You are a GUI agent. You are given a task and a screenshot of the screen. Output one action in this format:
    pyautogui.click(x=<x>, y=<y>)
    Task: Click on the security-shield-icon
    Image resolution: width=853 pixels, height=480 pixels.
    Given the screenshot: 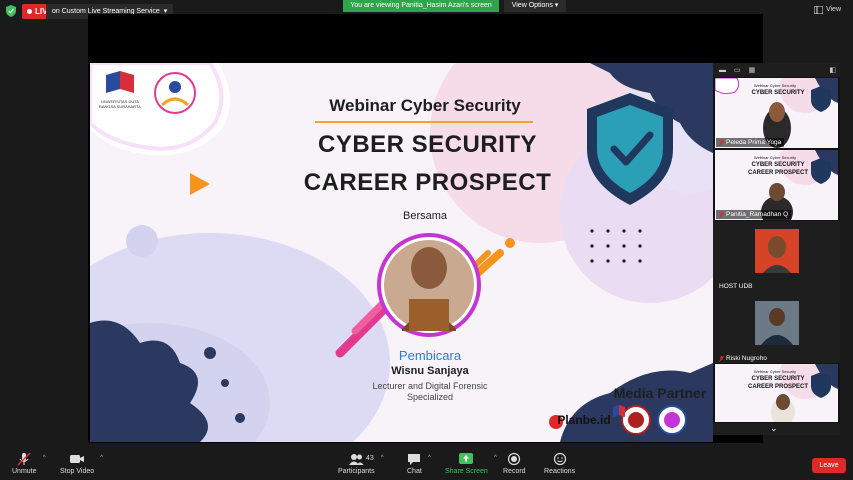 What is the action you would take?
    pyautogui.click(x=11, y=11)
    